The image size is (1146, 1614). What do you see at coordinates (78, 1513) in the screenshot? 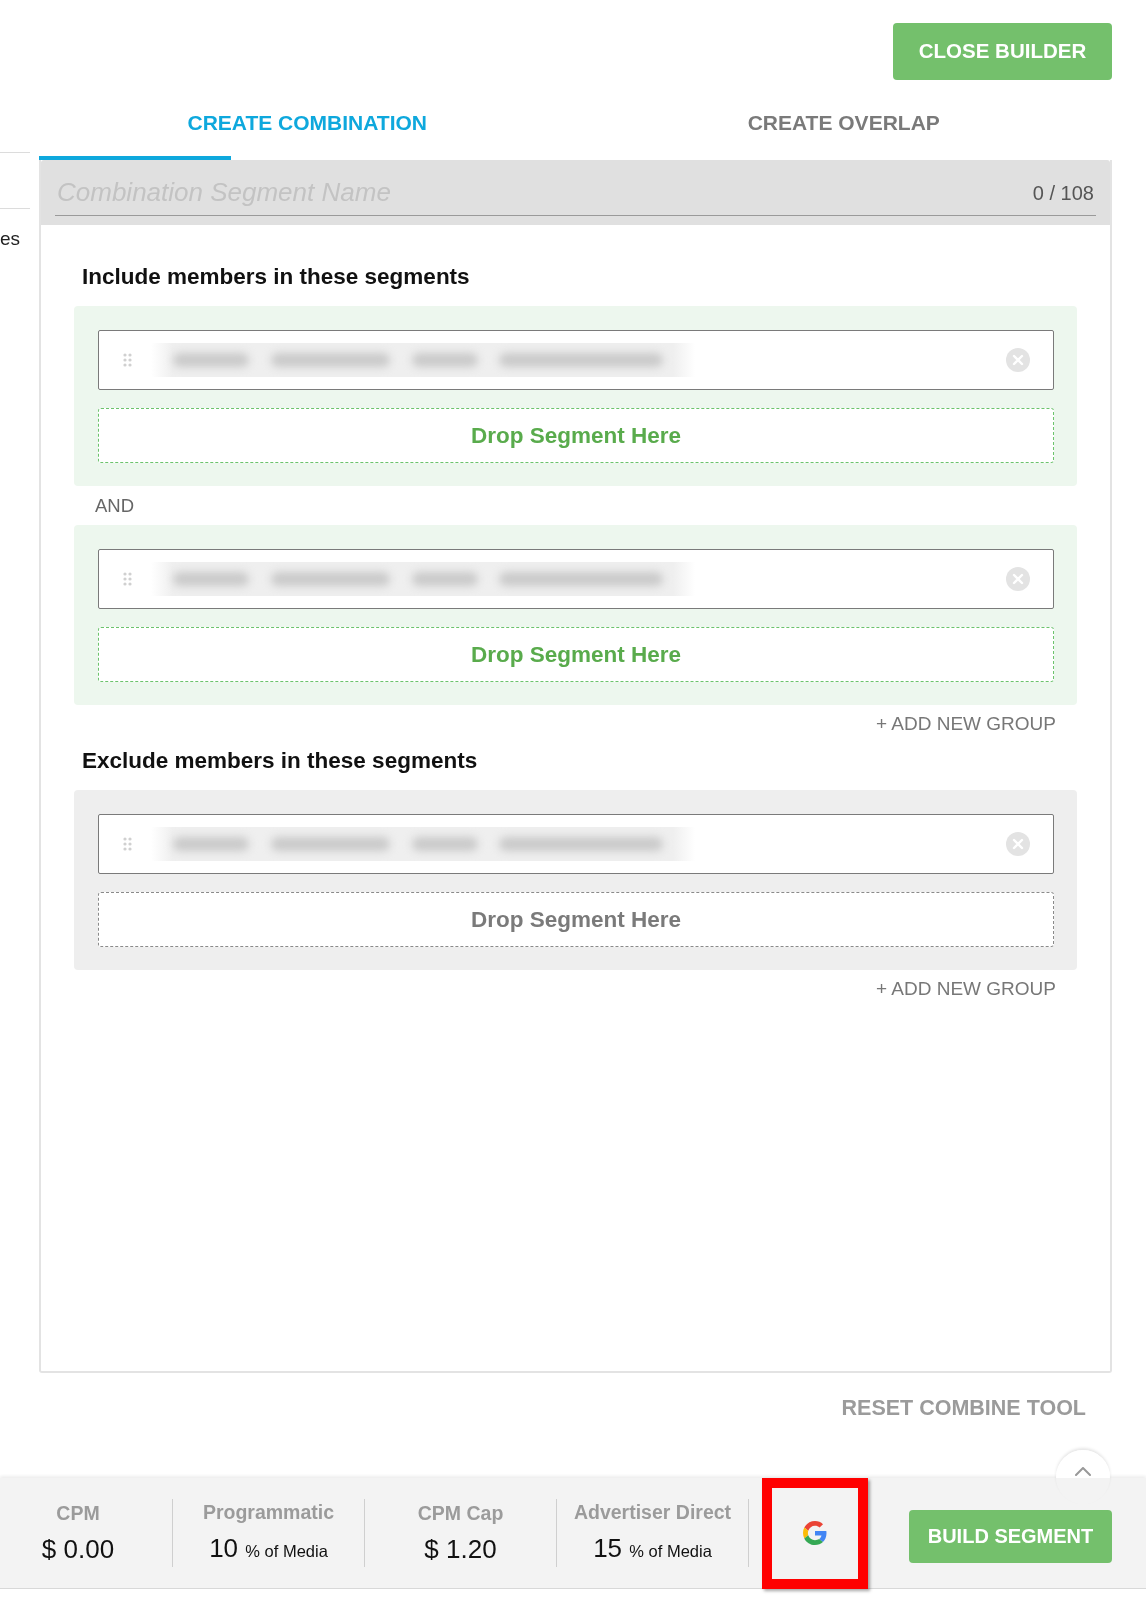
I see `stat-label: CPM` at bounding box center [78, 1513].